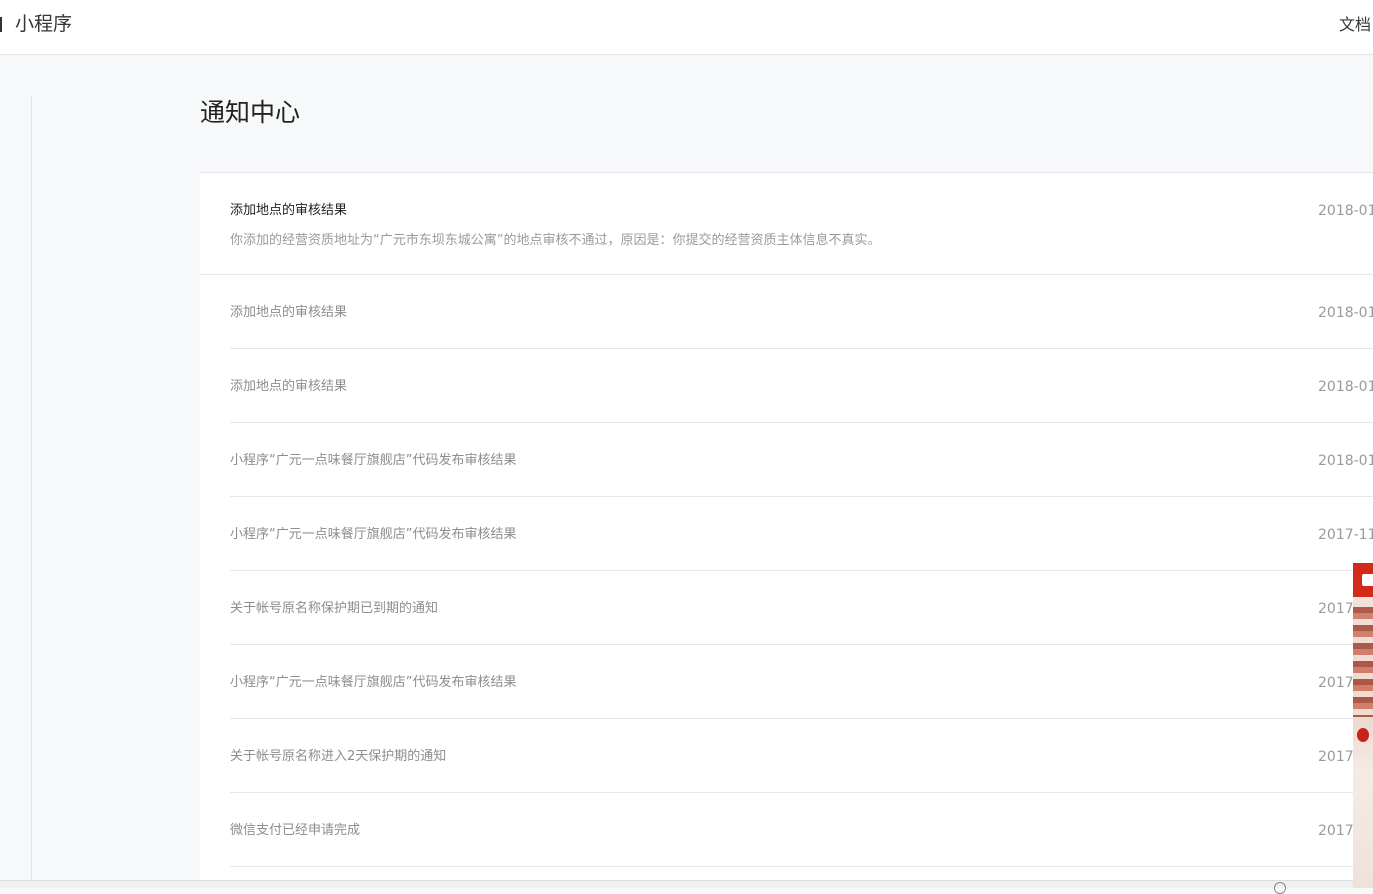 The width and height of the screenshot is (1373, 894). Describe the element at coordinates (295, 830) in the screenshot. I see `notification-title: 微信支付已经申请完成` at that location.